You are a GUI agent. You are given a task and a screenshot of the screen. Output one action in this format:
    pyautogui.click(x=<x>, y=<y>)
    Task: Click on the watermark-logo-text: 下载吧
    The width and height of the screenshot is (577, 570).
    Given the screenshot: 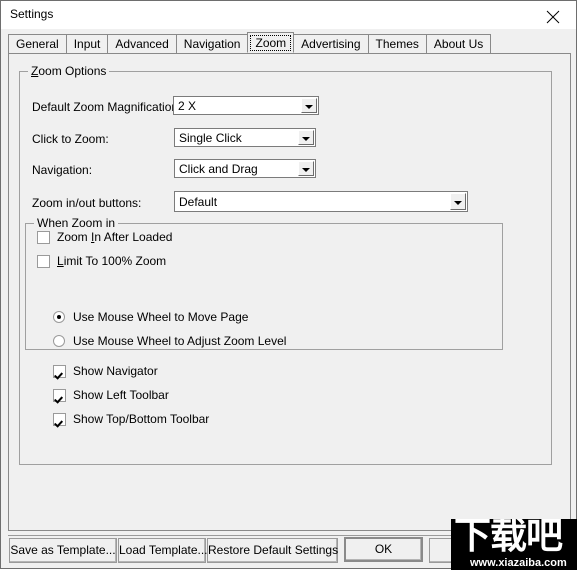 What is the action you would take?
    pyautogui.click(x=508, y=538)
    